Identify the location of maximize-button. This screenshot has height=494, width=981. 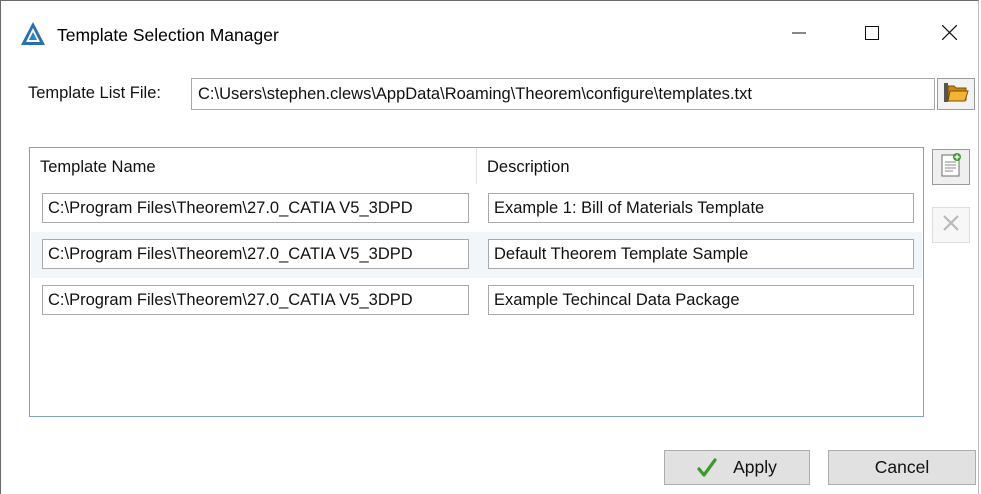
(872, 35).